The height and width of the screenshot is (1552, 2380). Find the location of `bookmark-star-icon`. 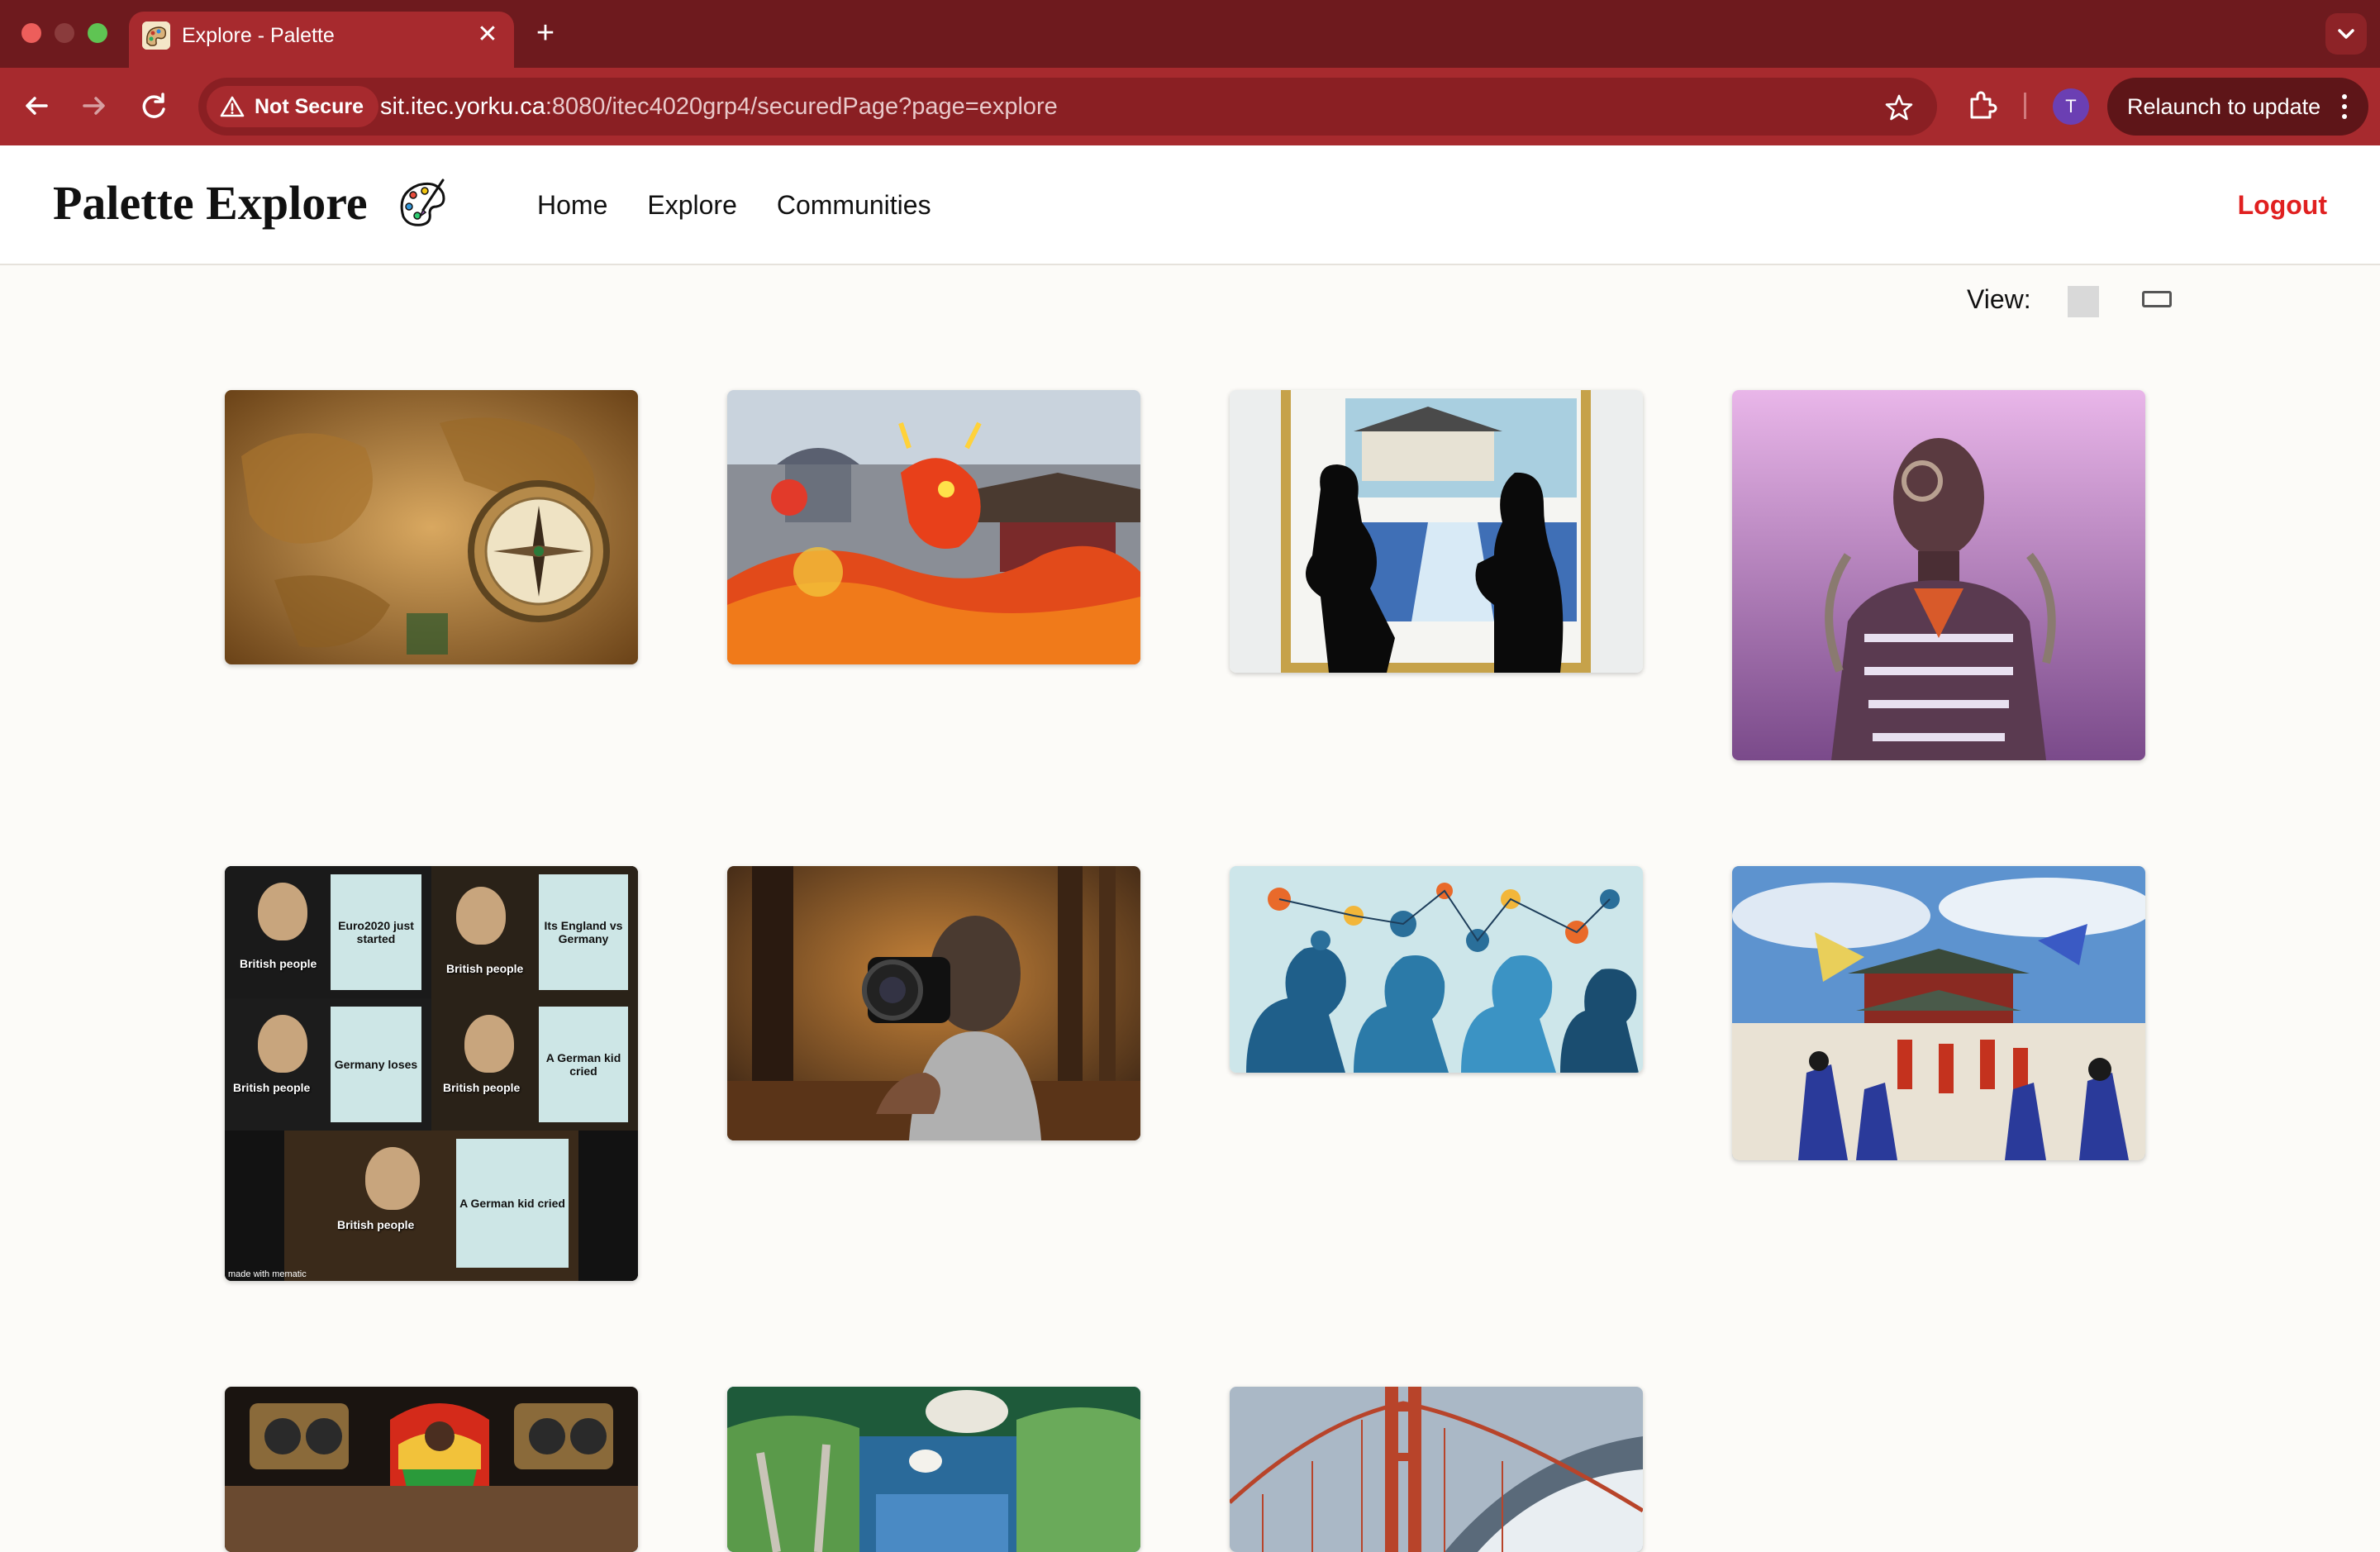

bookmark-star-icon is located at coordinates (1899, 107).